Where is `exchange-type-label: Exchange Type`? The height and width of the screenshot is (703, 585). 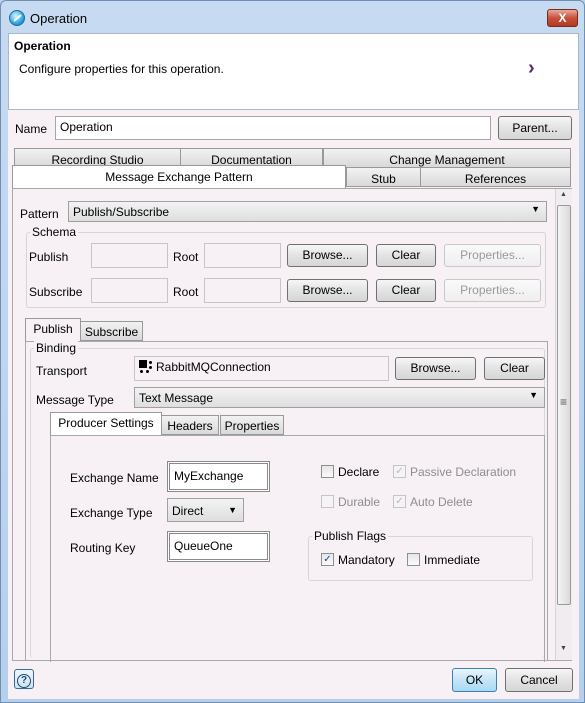 exchange-type-label: Exchange Type is located at coordinates (111, 513).